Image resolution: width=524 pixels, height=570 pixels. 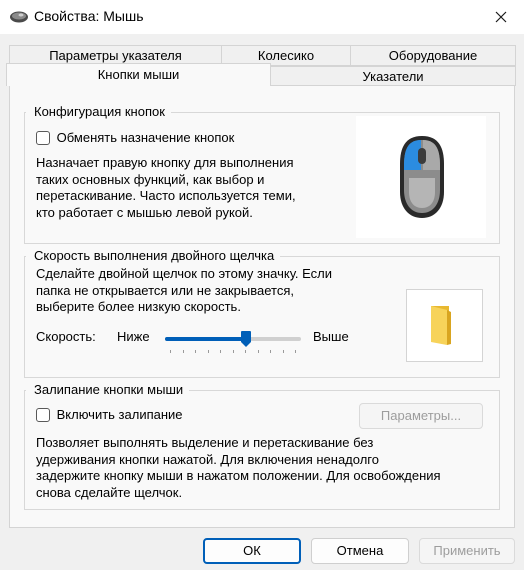 What do you see at coordinates (360, 551) in the screenshot?
I see `cancel-button: Отмена` at bounding box center [360, 551].